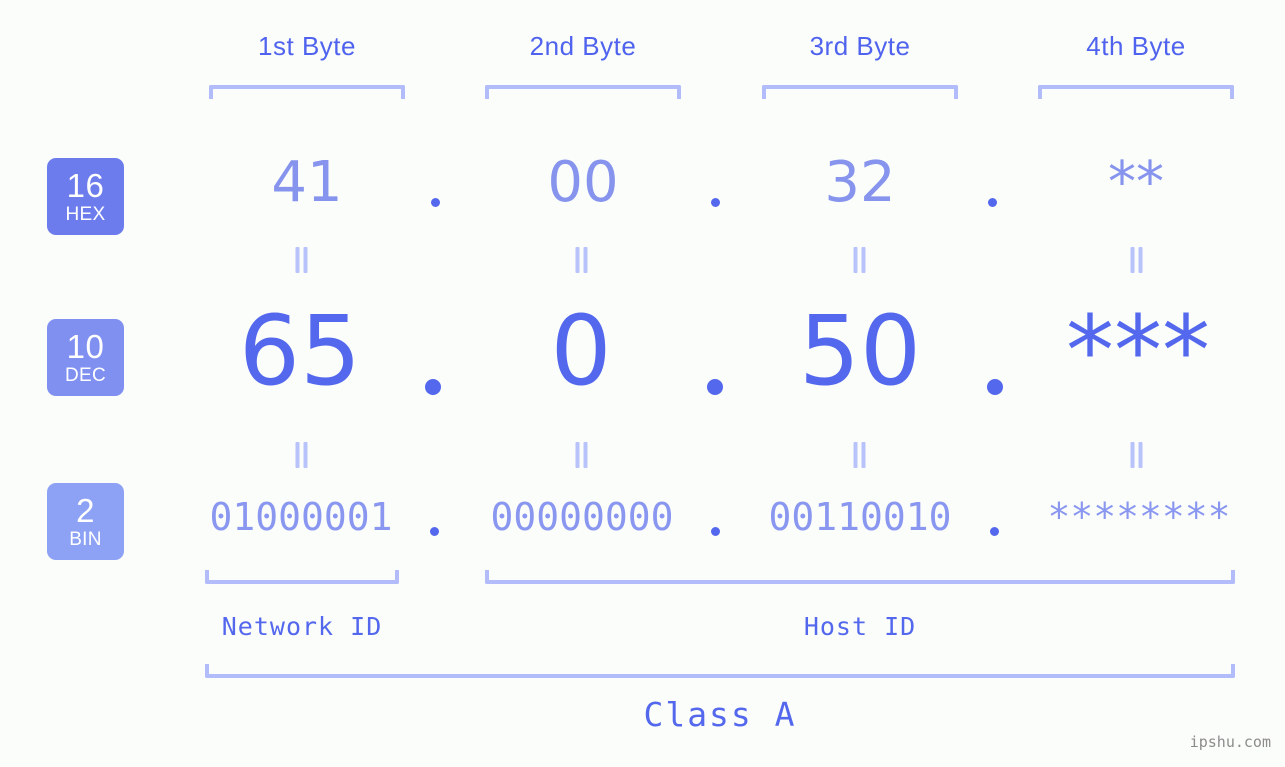  What do you see at coordinates (860, 351) in the screenshot?
I see `dec-byte-3: 50` at bounding box center [860, 351].